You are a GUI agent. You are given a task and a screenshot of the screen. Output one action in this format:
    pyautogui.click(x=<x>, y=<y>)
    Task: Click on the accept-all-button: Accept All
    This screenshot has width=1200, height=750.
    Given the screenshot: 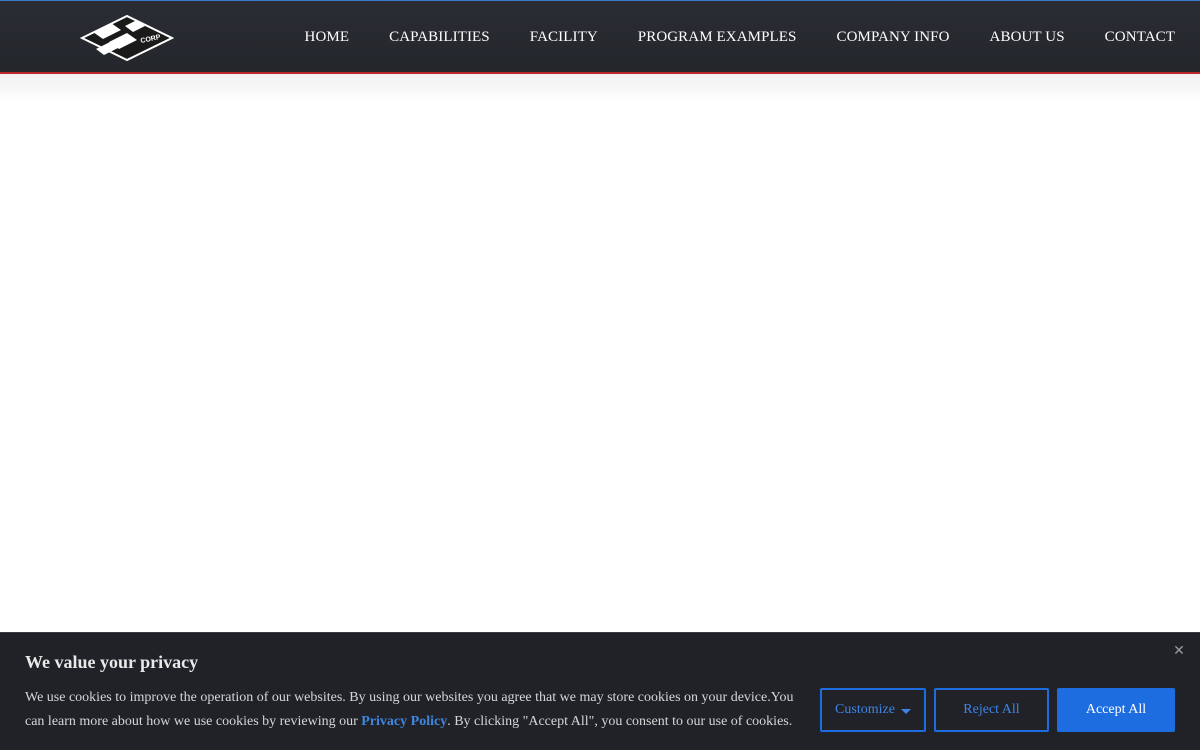 What is the action you would take?
    pyautogui.click(x=1116, y=710)
    